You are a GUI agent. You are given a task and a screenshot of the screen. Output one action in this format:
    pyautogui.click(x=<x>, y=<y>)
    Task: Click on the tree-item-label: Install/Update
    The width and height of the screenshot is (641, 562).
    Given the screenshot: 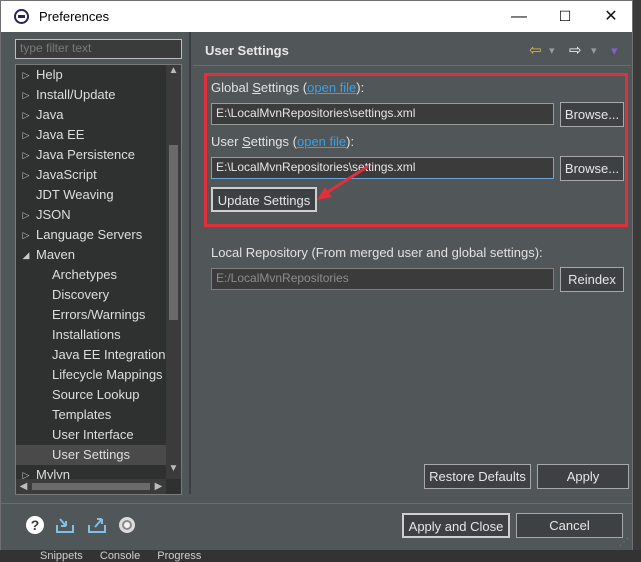 What is the action you would take?
    pyautogui.click(x=76, y=94)
    